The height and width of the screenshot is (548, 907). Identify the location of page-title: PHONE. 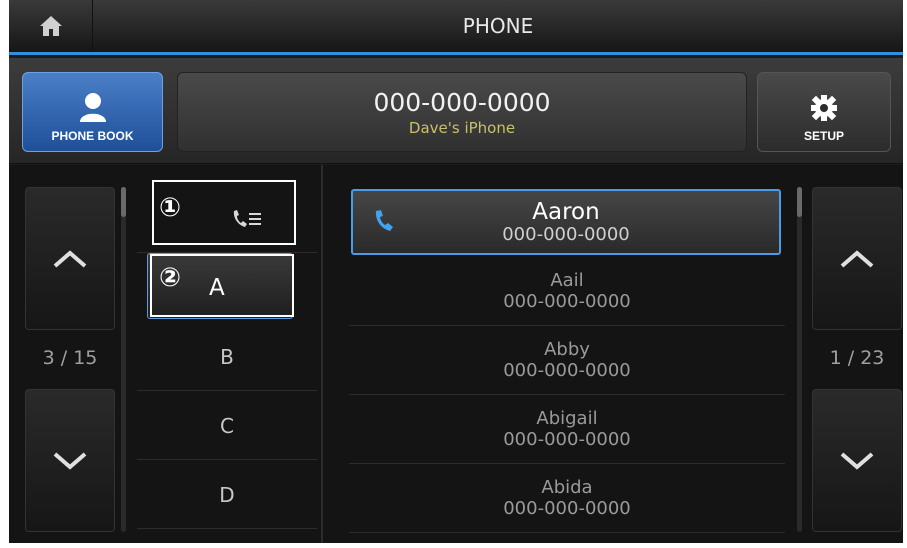
(498, 26).